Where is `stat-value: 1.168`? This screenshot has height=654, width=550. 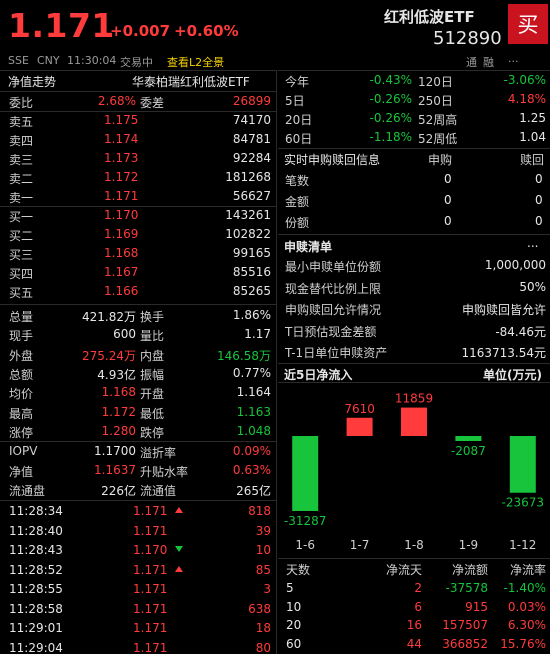
stat-value: 1.168 is located at coordinates (118, 392).